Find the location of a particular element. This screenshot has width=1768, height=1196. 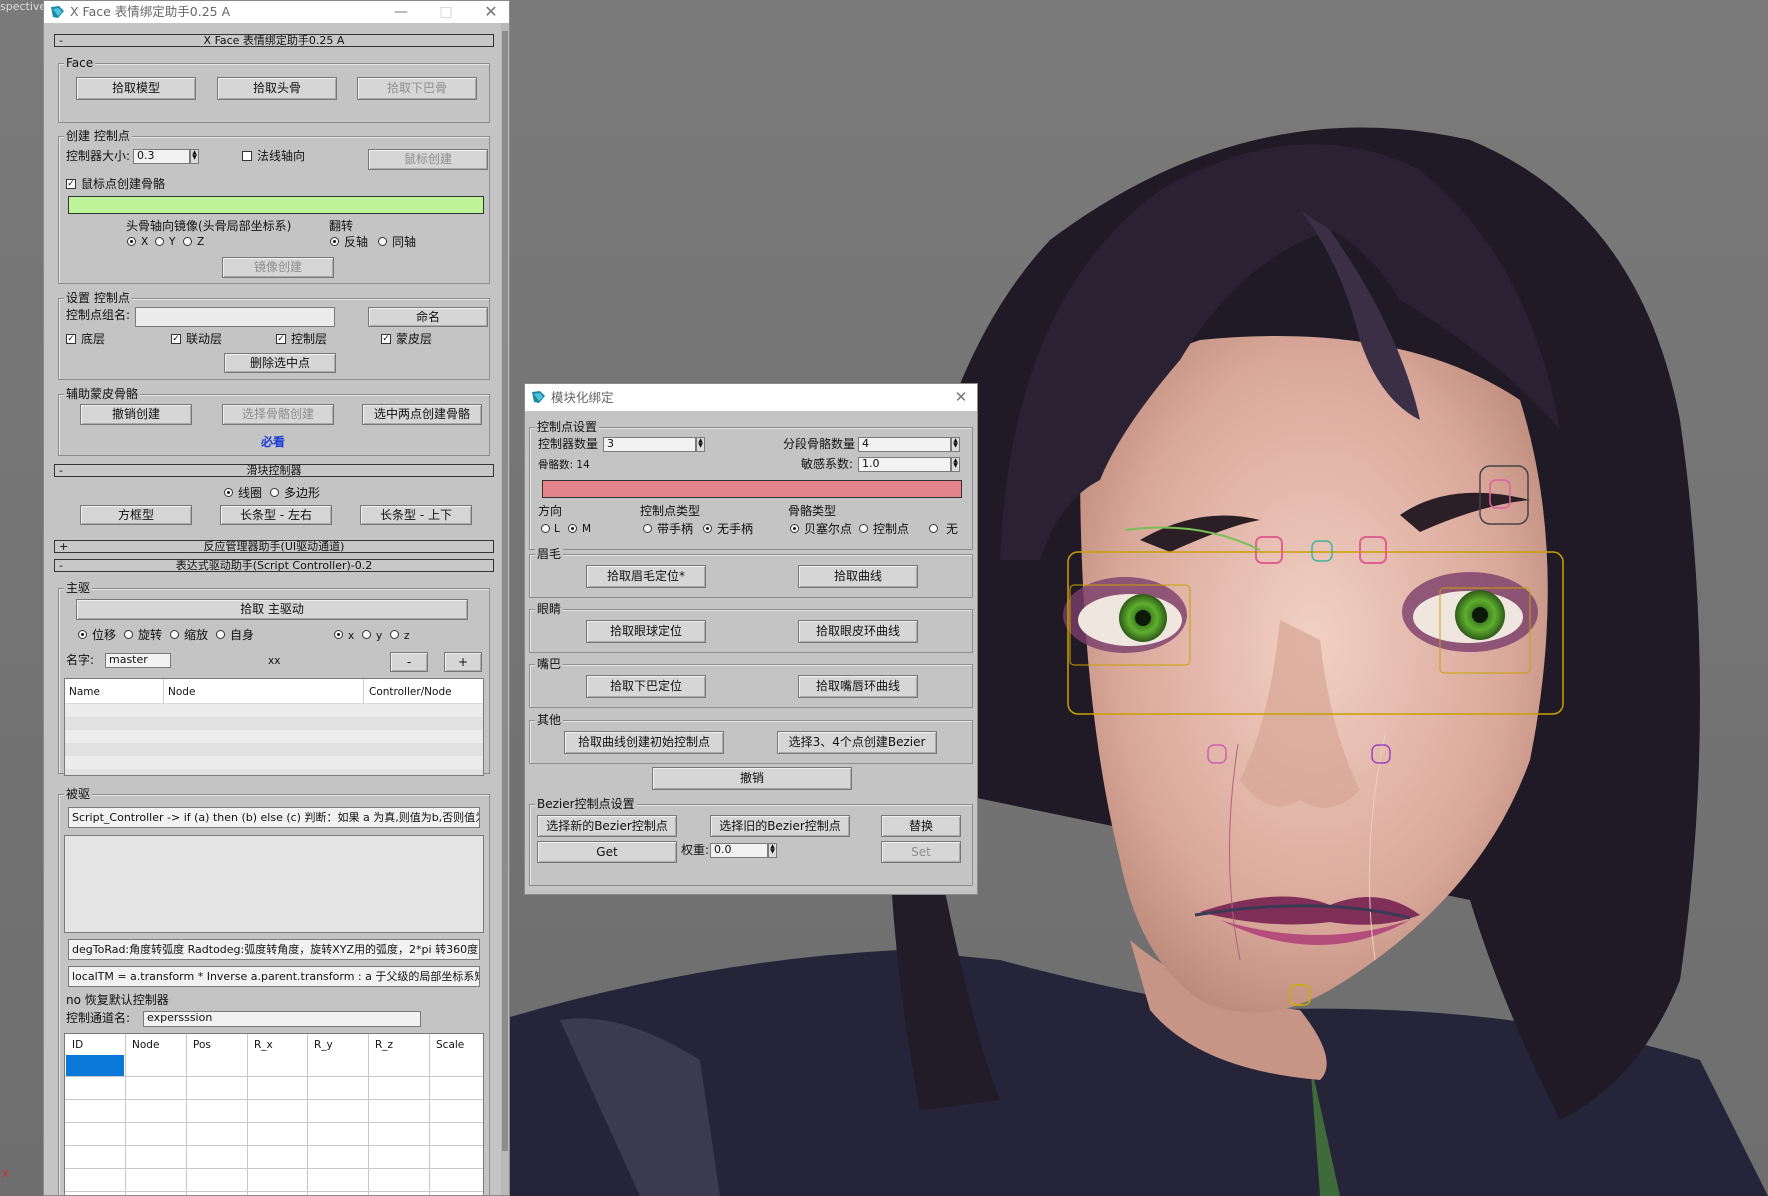

select-bezier-button: 选择3、4个点创建Bezier is located at coordinates (857, 742).